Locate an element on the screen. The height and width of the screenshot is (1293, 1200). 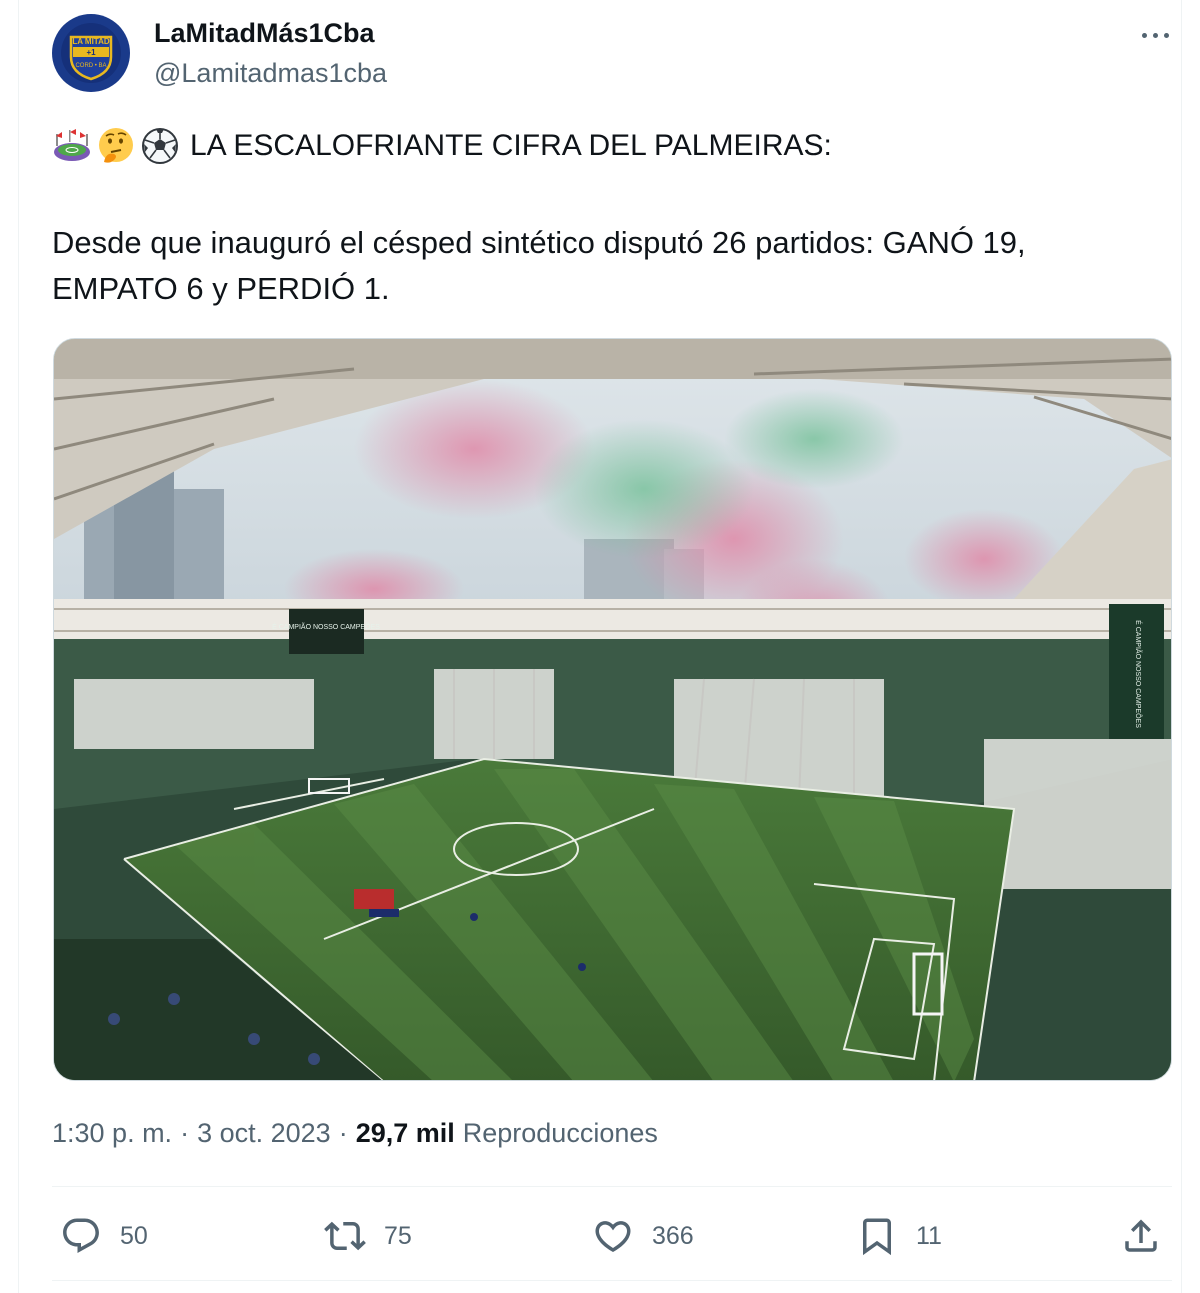
avatar-text-mid: +1 is located at coordinates (91, 52).